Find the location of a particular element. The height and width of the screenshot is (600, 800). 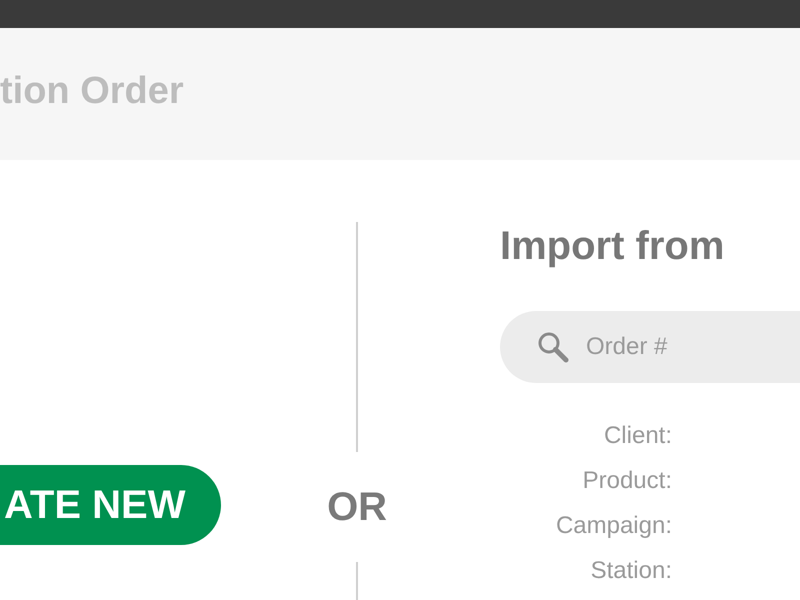

field-label: Campaign: is located at coordinates (614, 526).